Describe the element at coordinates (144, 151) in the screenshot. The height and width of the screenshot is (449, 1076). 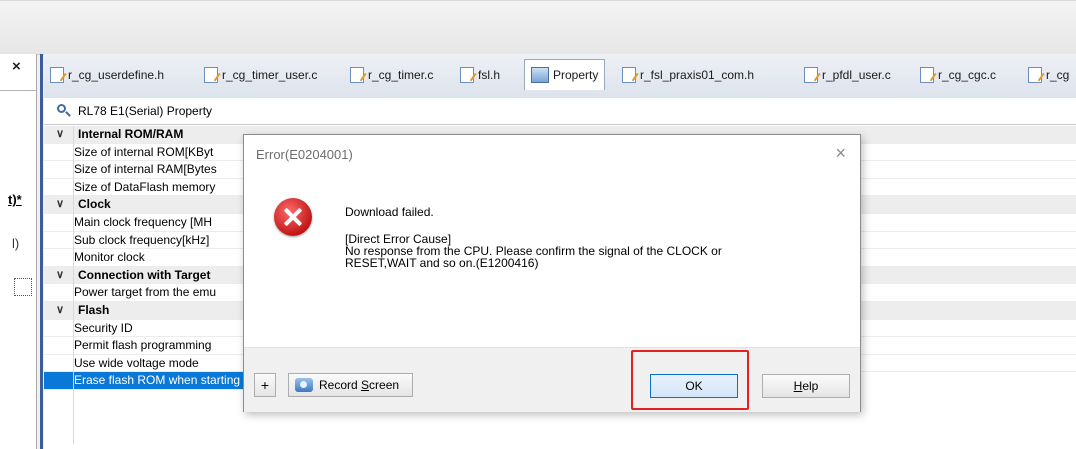
I see `property-label: Size of internal ROM[KByt` at that location.